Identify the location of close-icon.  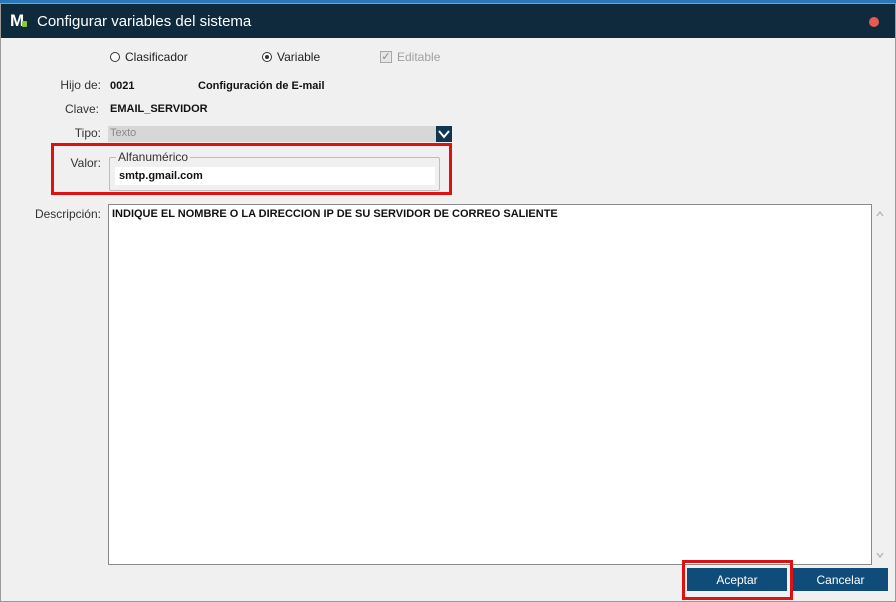
(874, 22).